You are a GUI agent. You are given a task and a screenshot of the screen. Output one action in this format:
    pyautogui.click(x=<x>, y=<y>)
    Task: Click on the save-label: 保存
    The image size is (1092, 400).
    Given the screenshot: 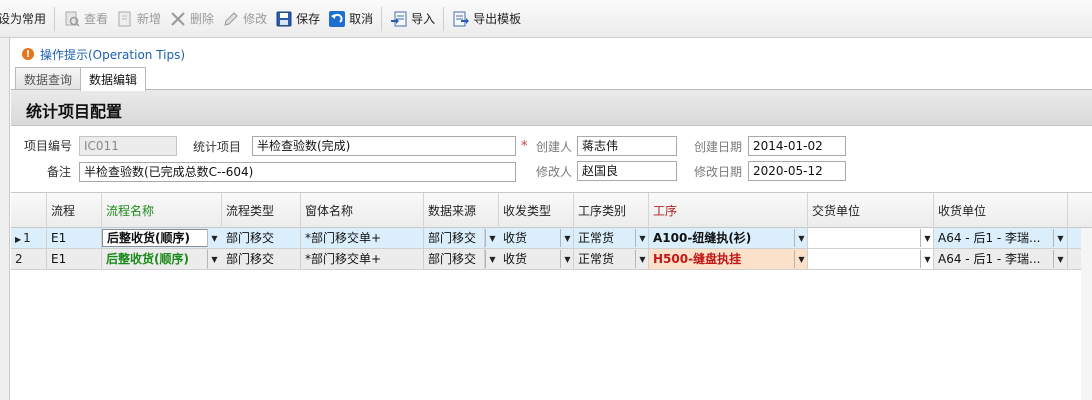 What is the action you would take?
    pyautogui.click(x=308, y=19)
    